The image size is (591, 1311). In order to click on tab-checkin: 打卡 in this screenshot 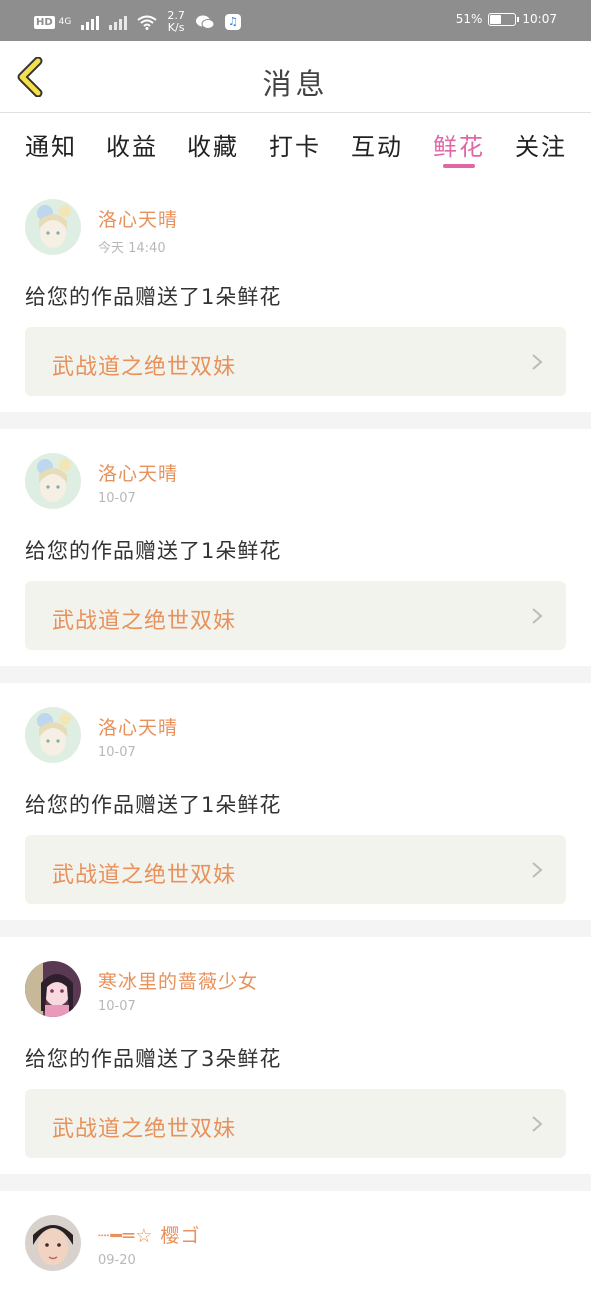, I will do `click(295, 144)`.